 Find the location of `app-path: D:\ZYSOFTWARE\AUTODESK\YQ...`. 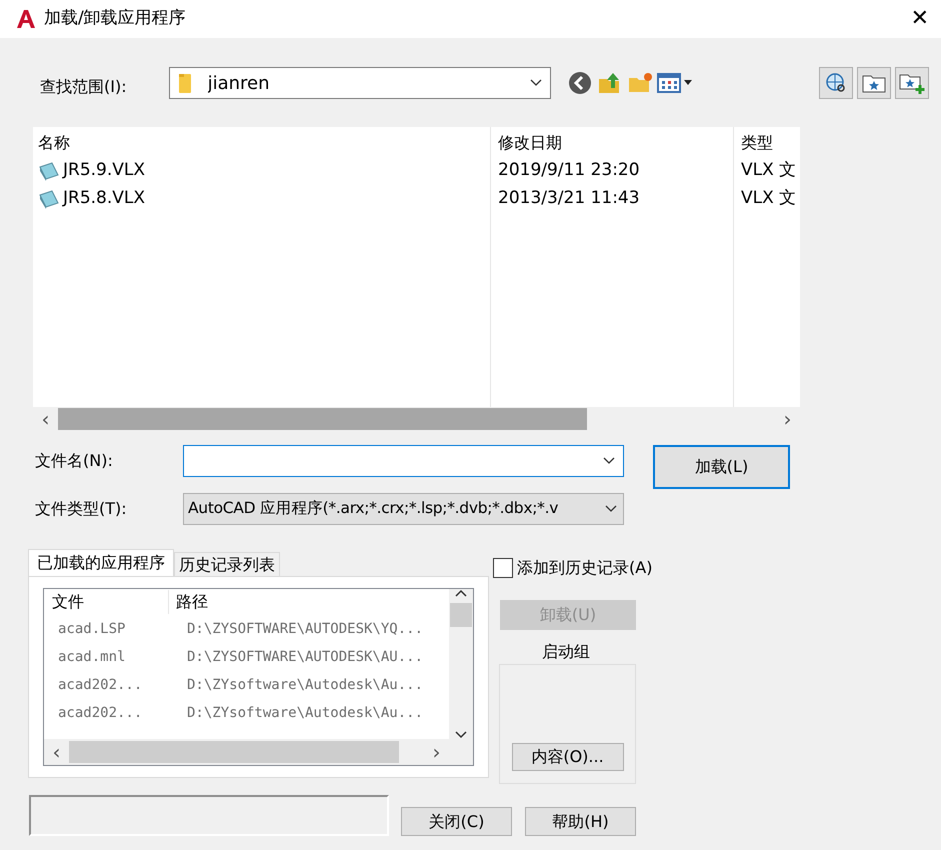

app-path: D:\ZYSOFTWARE\AUTODESK\YQ... is located at coordinates (305, 629).